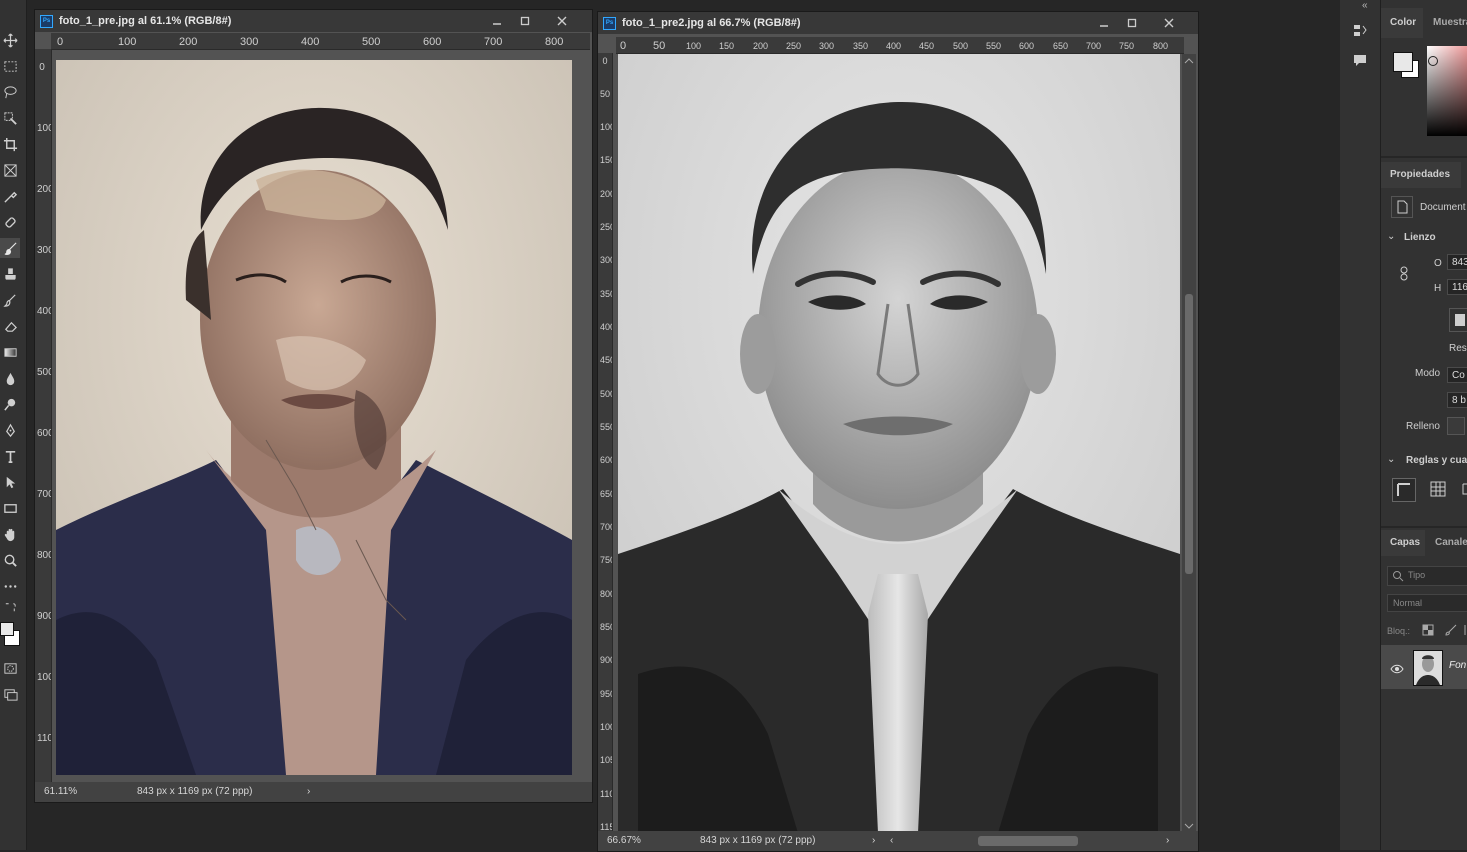  I want to click on eyedropper-tool-icon, so click(10, 196).